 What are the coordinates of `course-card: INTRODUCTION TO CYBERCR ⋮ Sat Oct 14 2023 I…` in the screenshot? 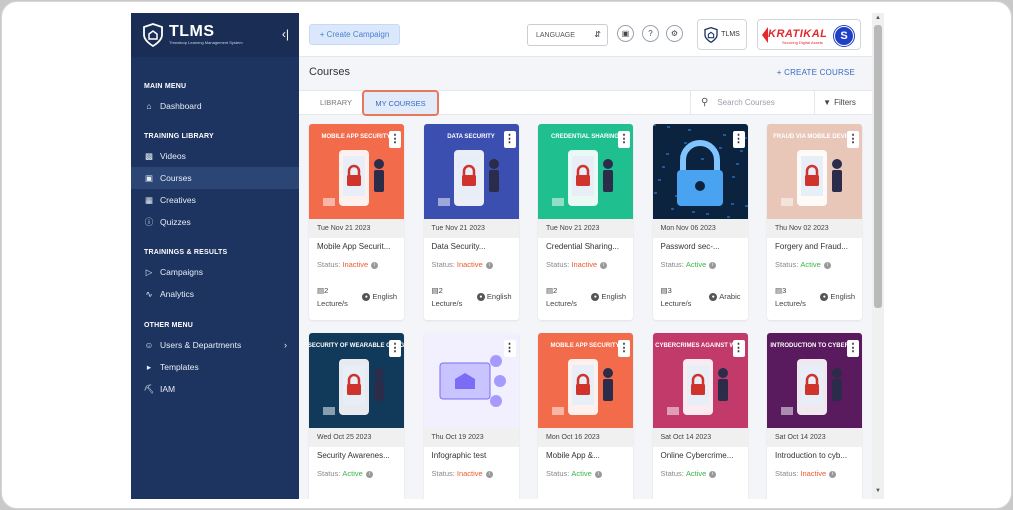 It's located at (814, 416).